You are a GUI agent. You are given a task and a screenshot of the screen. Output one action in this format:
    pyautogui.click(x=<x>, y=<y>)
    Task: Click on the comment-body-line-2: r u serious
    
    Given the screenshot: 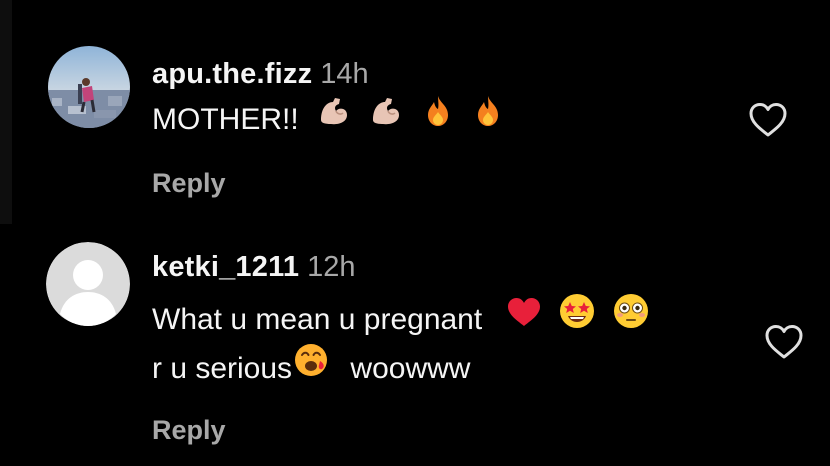 What is the action you would take?
    pyautogui.click(x=222, y=368)
    